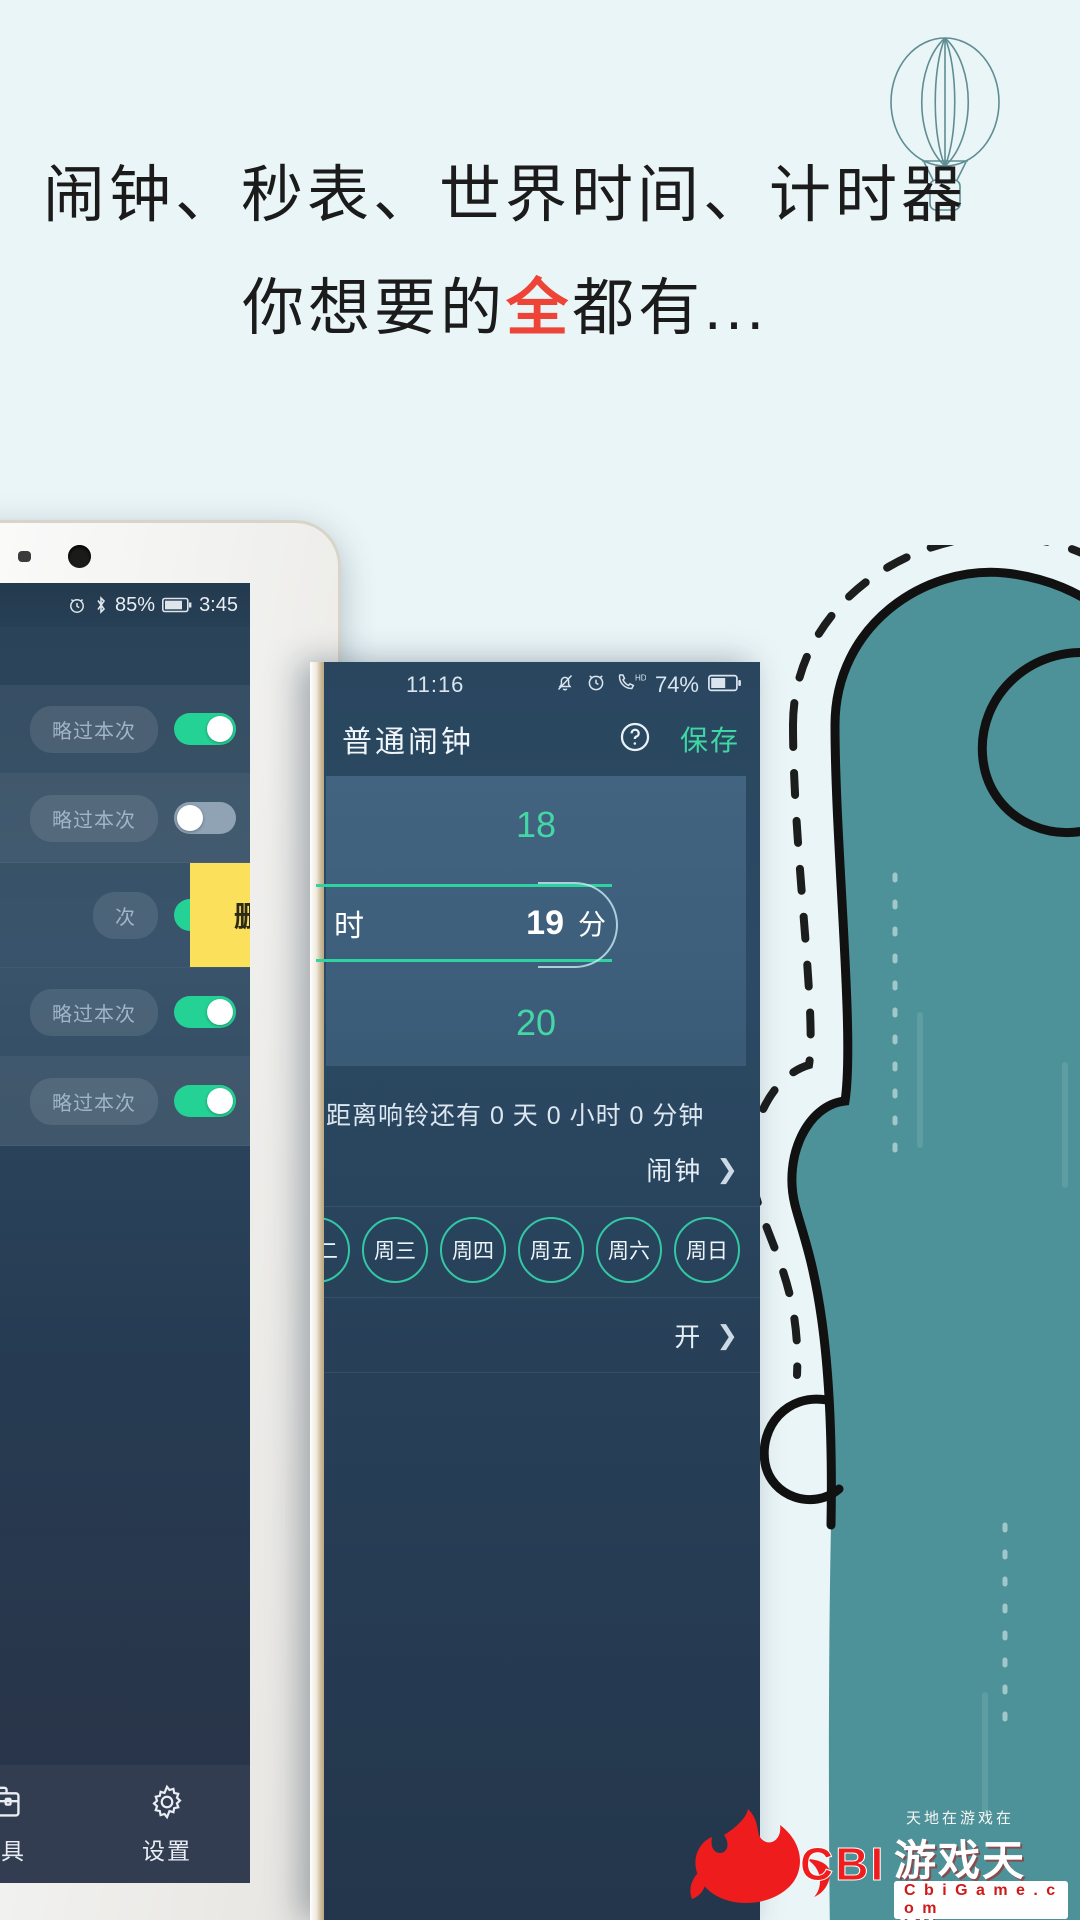 The image size is (1080, 1920). I want to click on time-picker: 18 时 19 分 20, so click(531, 921).